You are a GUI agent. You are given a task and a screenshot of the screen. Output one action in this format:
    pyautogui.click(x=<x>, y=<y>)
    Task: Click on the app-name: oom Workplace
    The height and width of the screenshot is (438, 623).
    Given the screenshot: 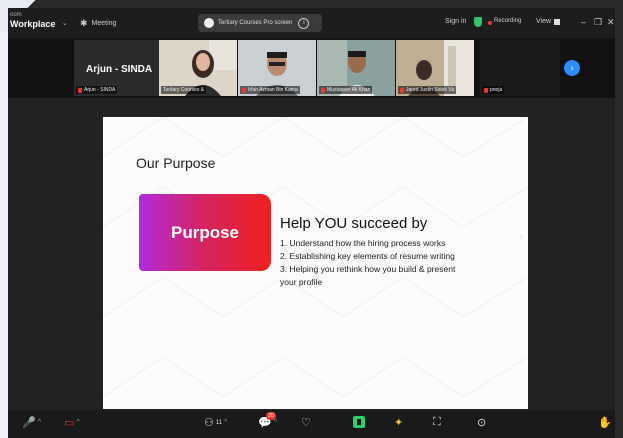 What is the action you would take?
    pyautogui.click(x=32, y=20)
    